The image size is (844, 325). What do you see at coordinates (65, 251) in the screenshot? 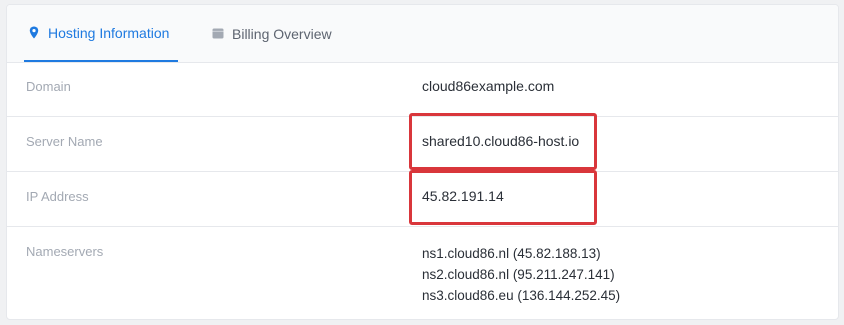
I see `nameservers-label: Nameservers` at bounding box center [65, 251].